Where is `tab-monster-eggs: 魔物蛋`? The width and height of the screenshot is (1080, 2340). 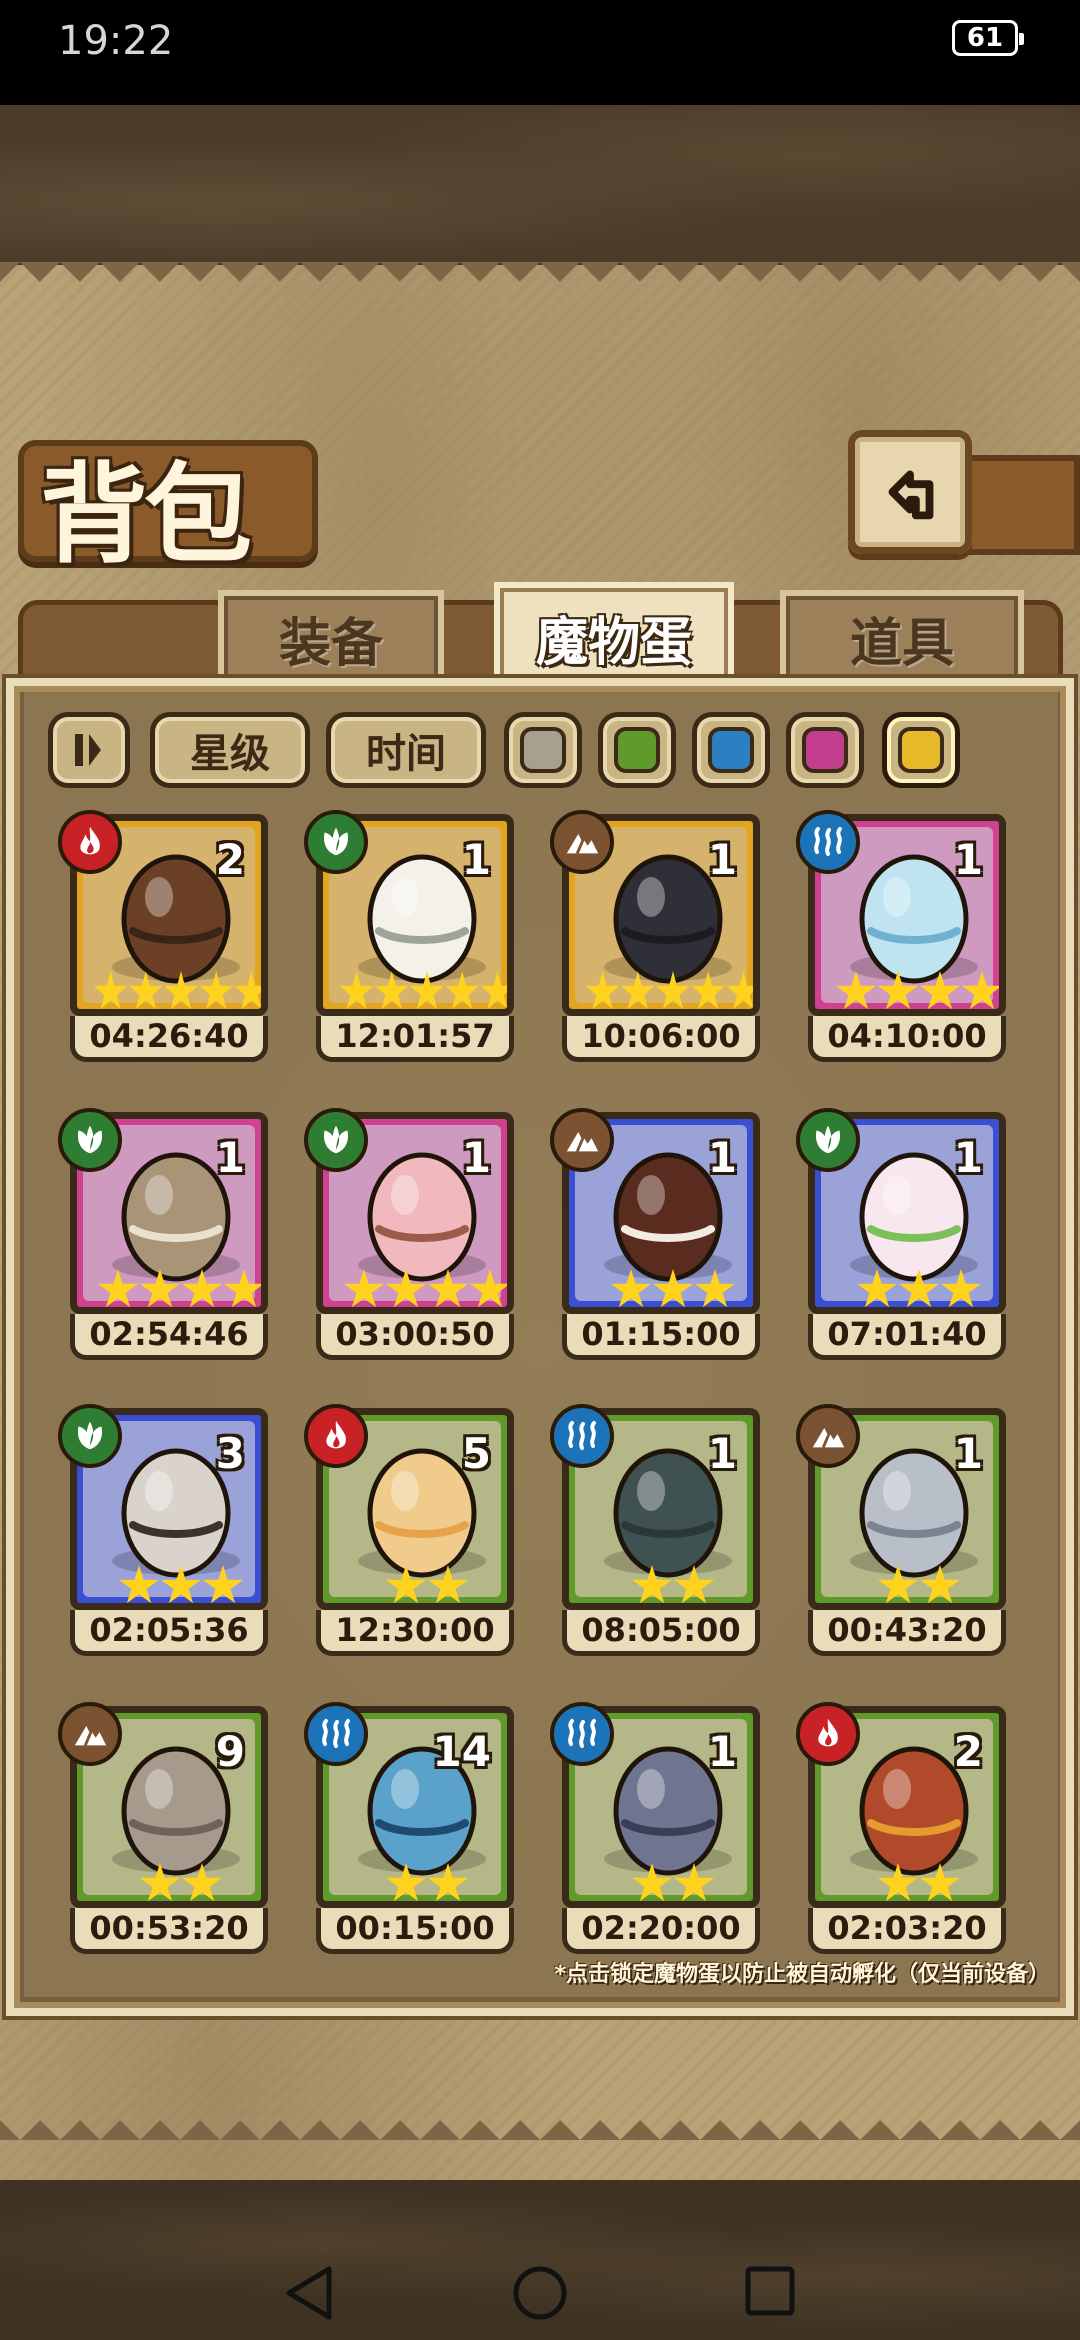 tab-monster-eggs: 魔物蛋 is located at coordinates (614, 634).